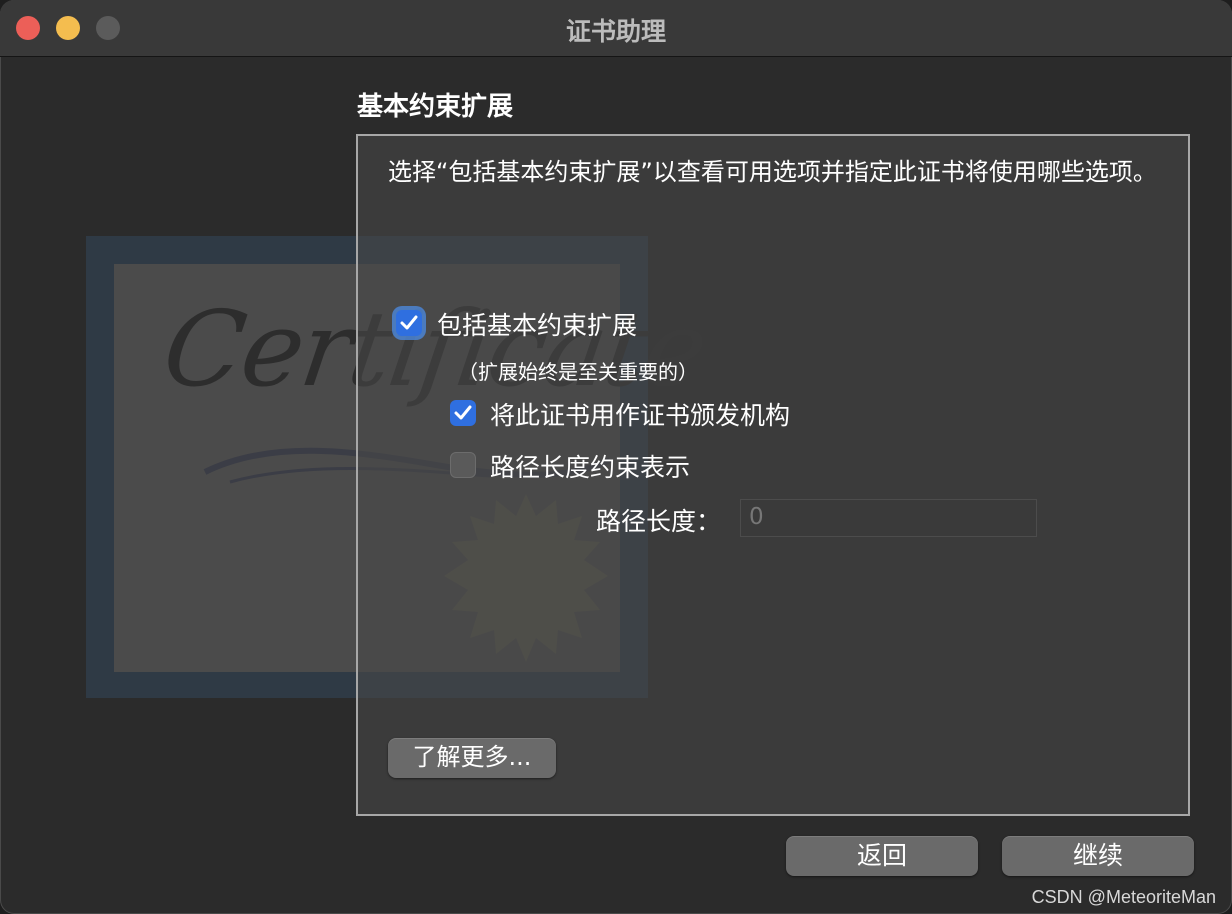 This screenshot has height=914, width=1232. What do you see at coordinates (1123, 897) in the screenshot?
I see `watermark: CSDN @MeteoriteMan` at bounding box center [1123, 897].